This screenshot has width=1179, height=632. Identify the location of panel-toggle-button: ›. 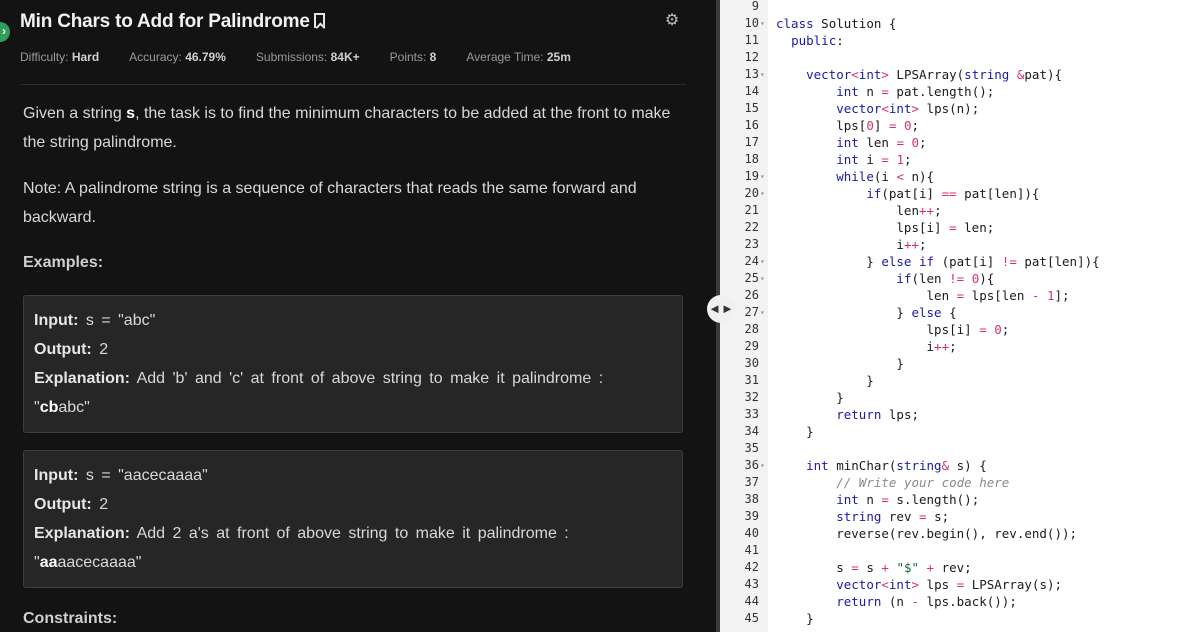
(5, 32).